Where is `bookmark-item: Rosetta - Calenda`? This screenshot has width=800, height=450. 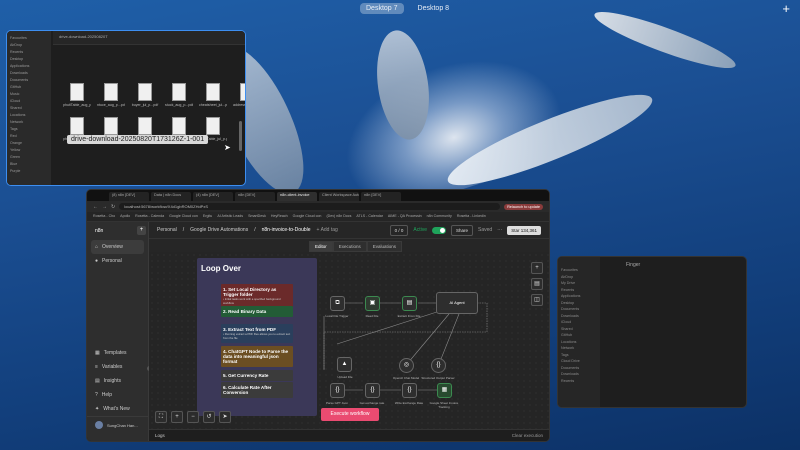 bookmark-item: Rosetta - Calenda is located at coordinates (149, 216).